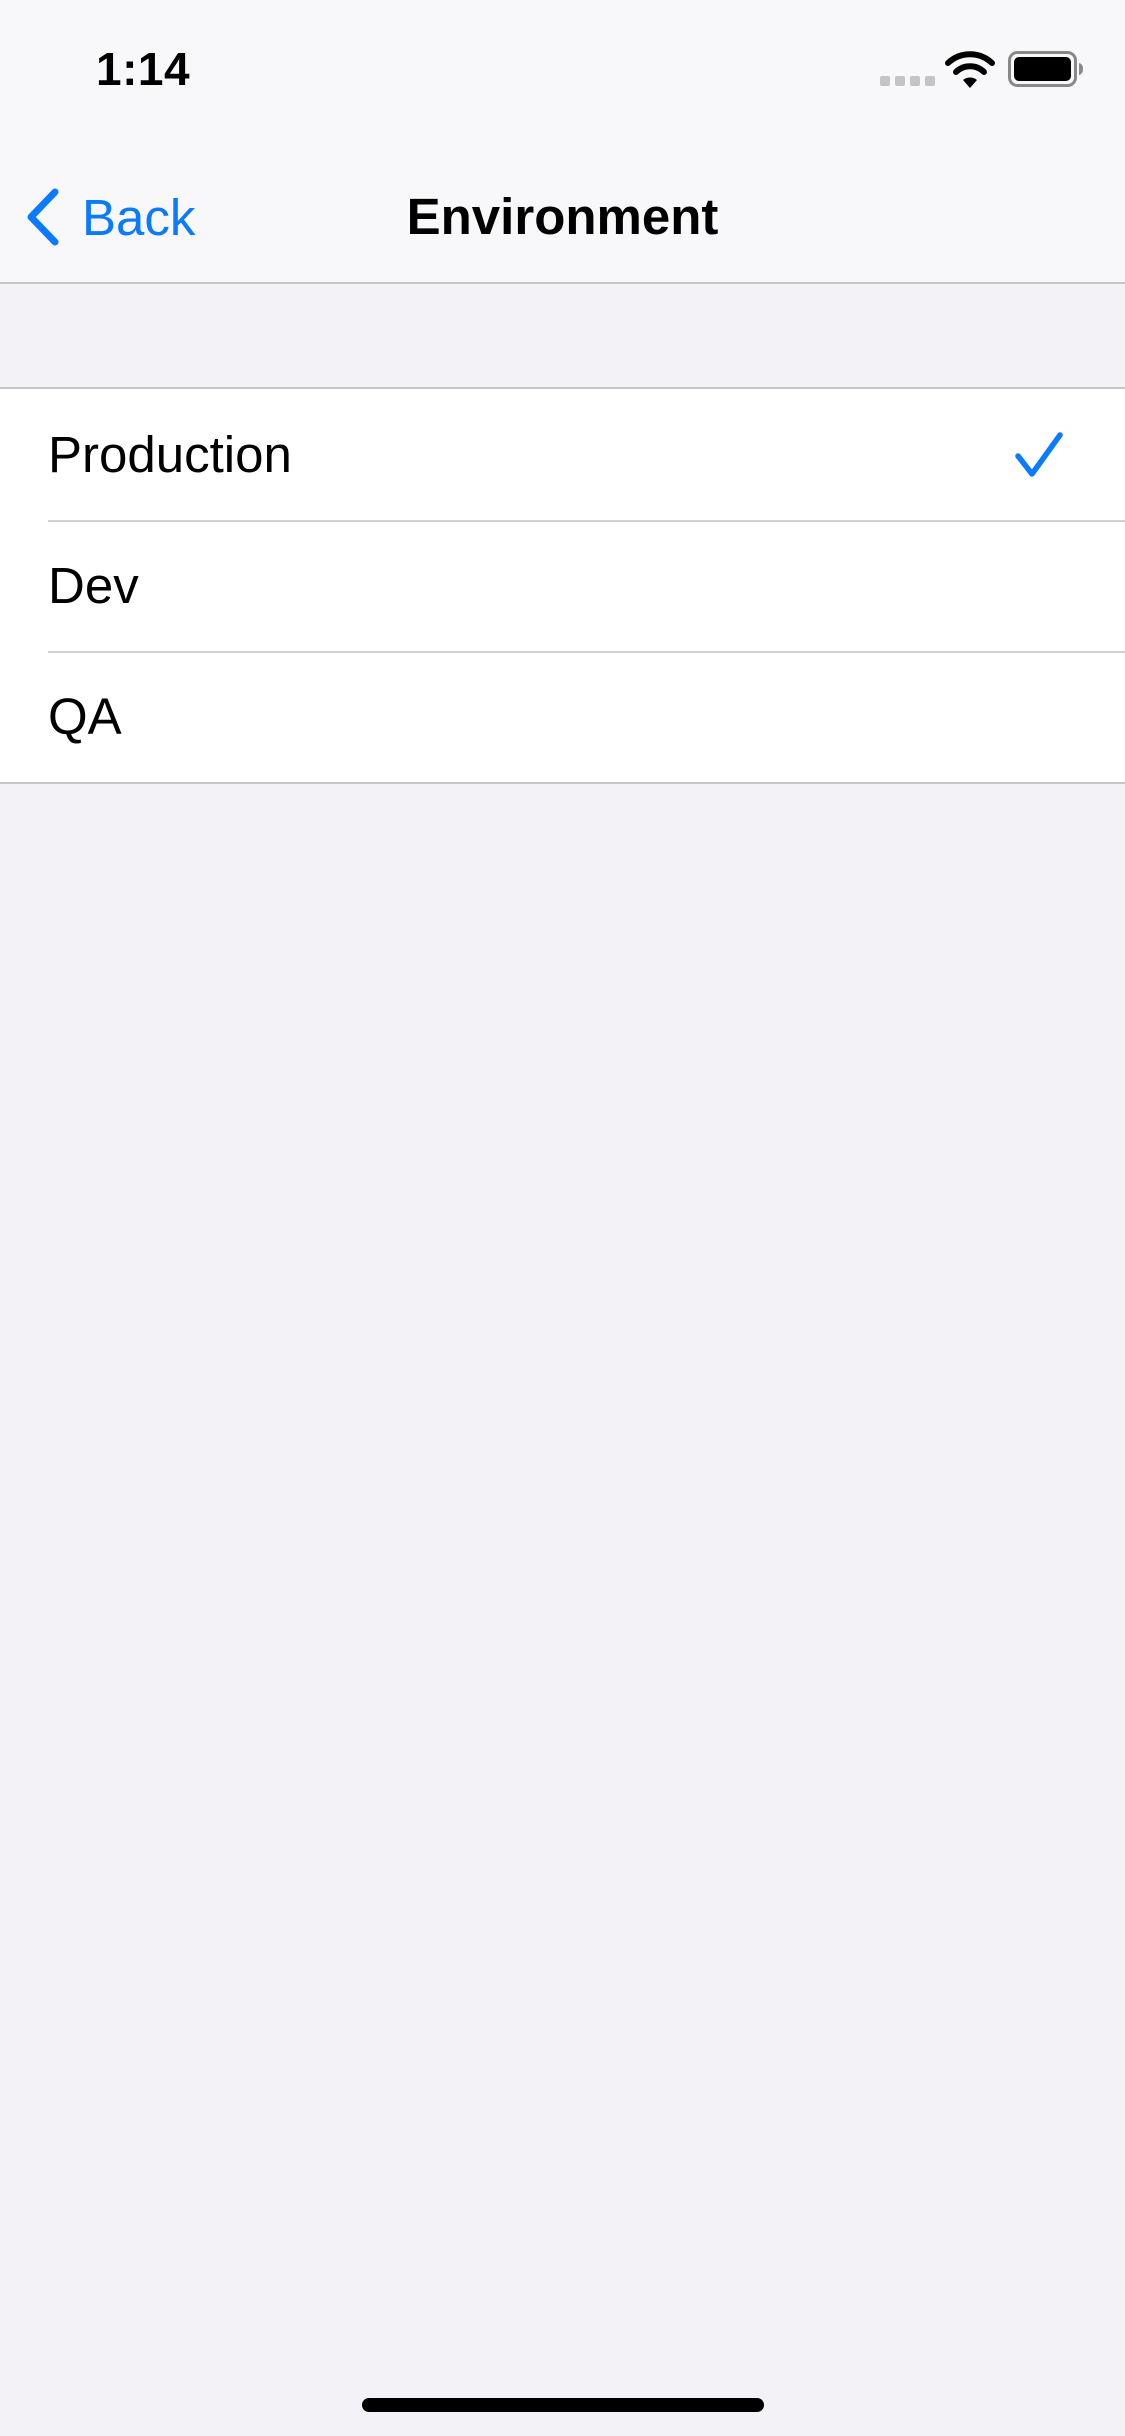 This screenshot has width=1125, height=2436. I want to click on home-indicator, so click(563, 2405).